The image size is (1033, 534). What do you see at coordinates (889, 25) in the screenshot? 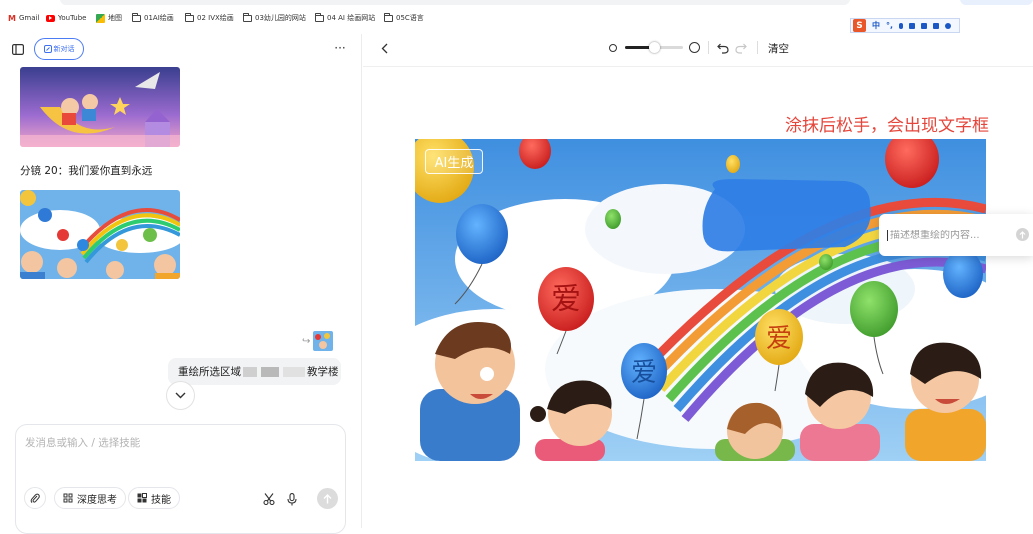
I see `punctuation-icon: °,` at bounding box center [889, 25].